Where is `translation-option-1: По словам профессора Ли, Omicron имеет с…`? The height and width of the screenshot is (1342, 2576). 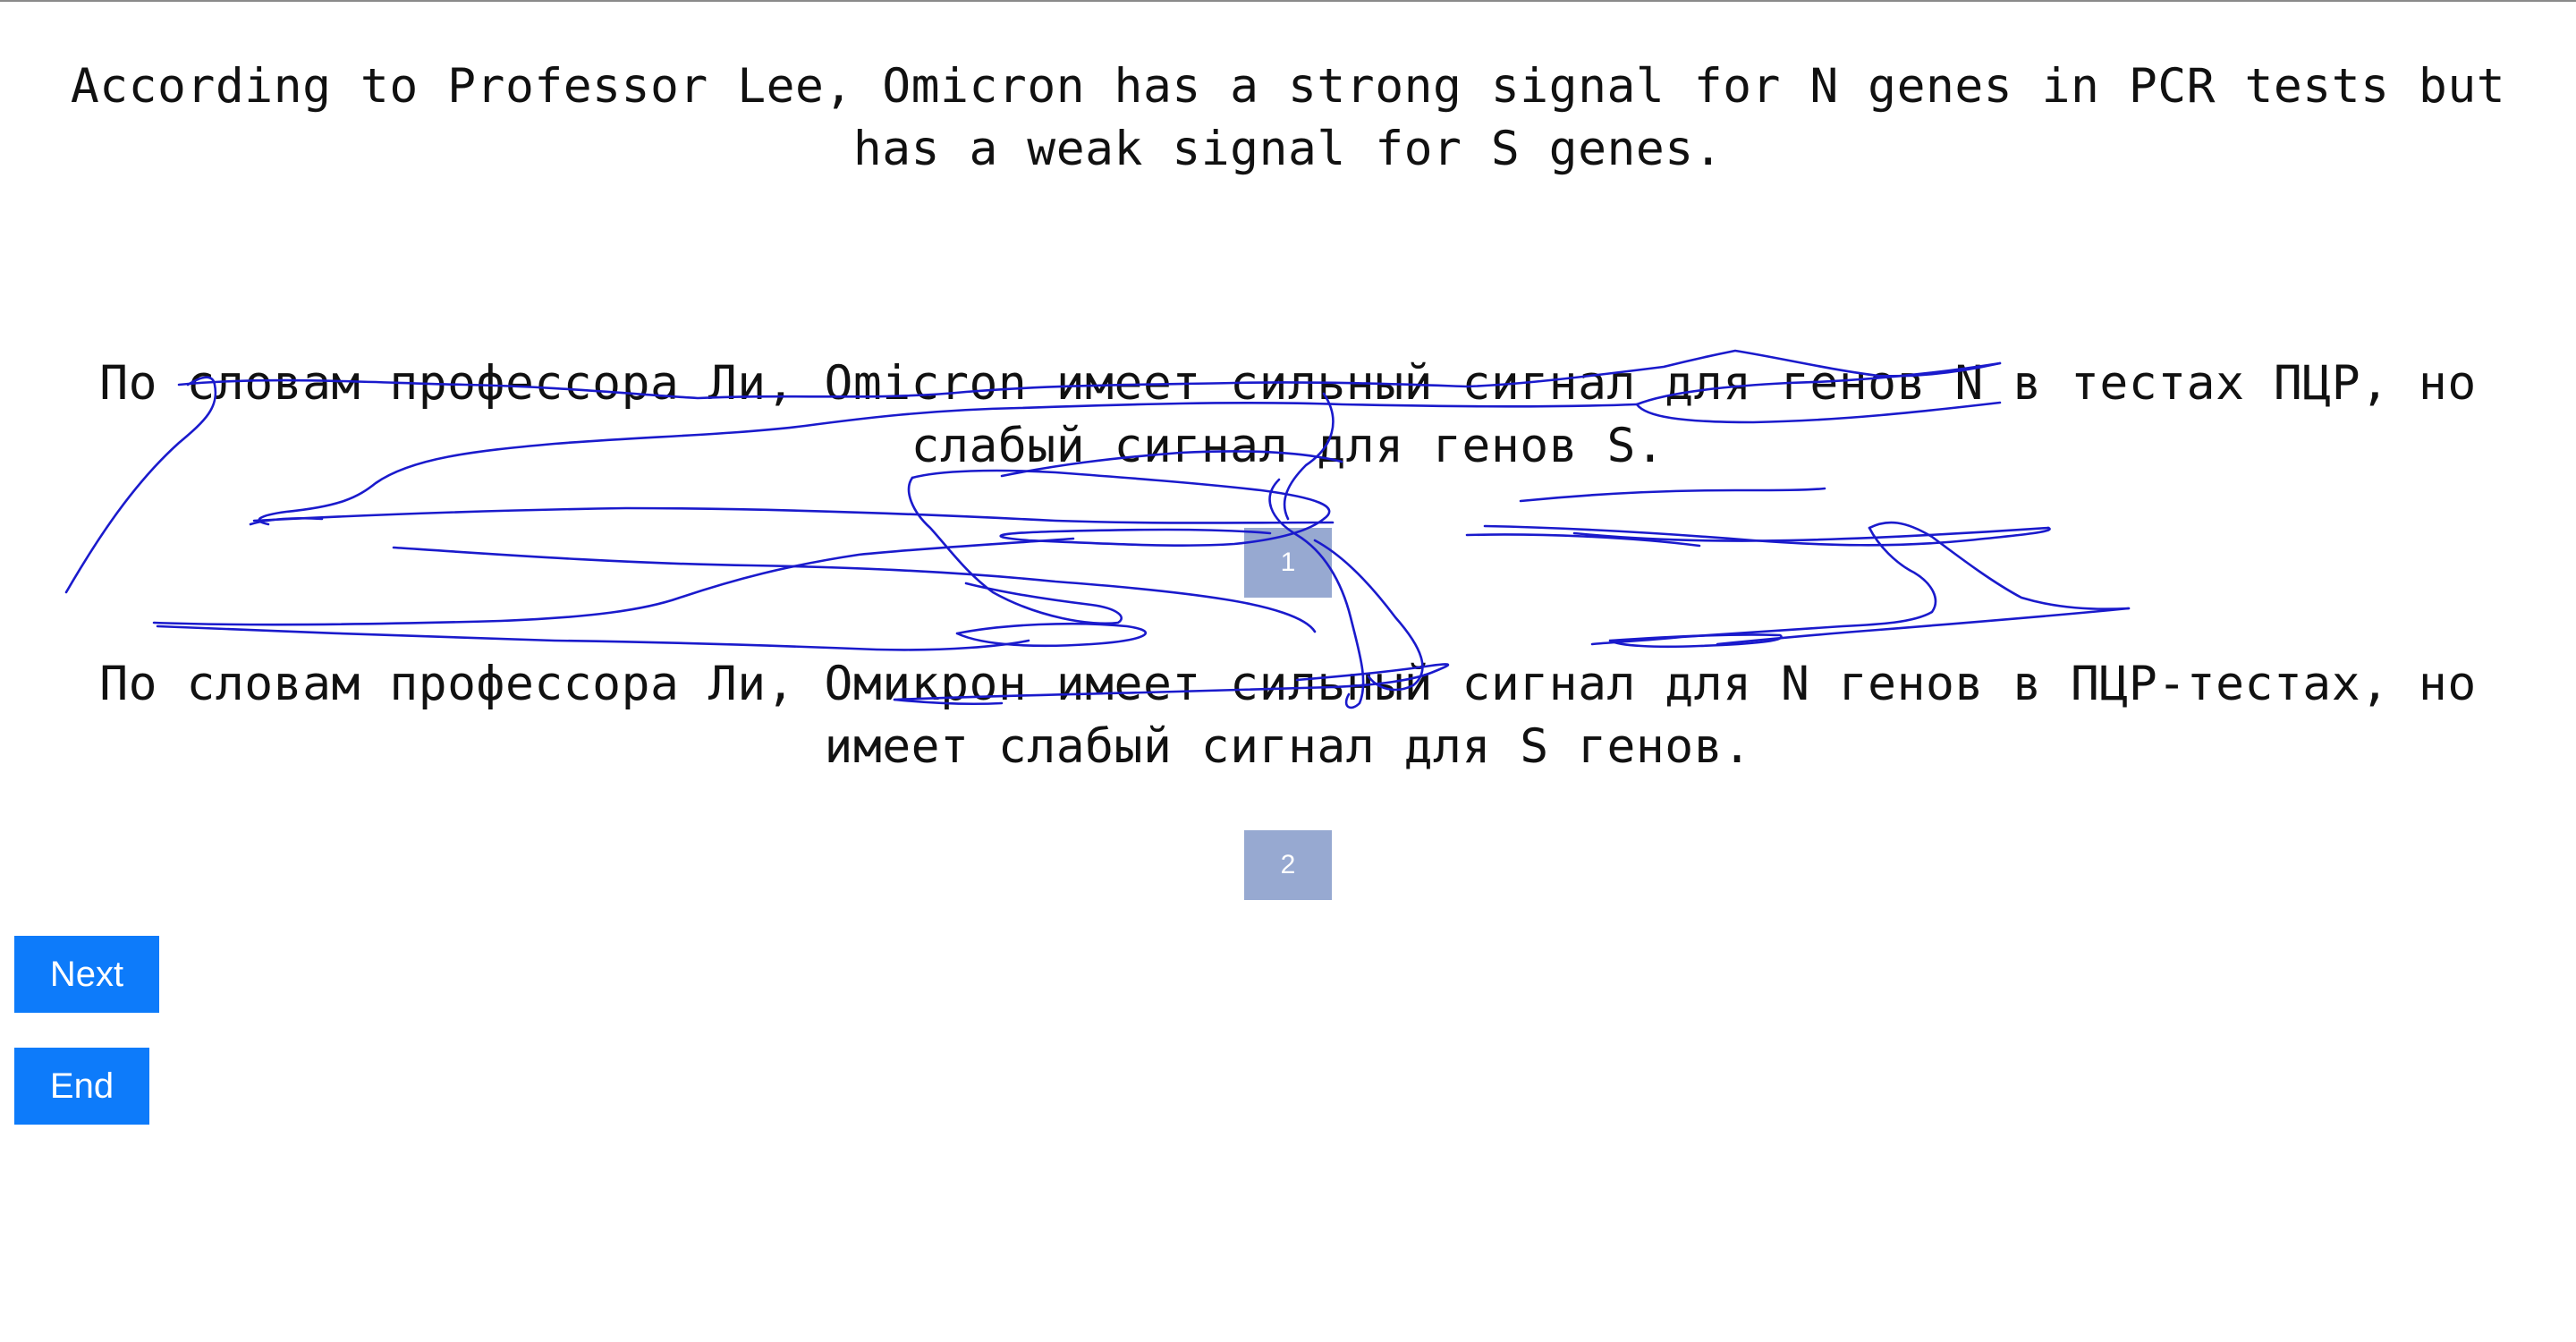 translation-option-1: По словам профессора Ли, Omicron имеет с… is located at coordinates (1288, 414).